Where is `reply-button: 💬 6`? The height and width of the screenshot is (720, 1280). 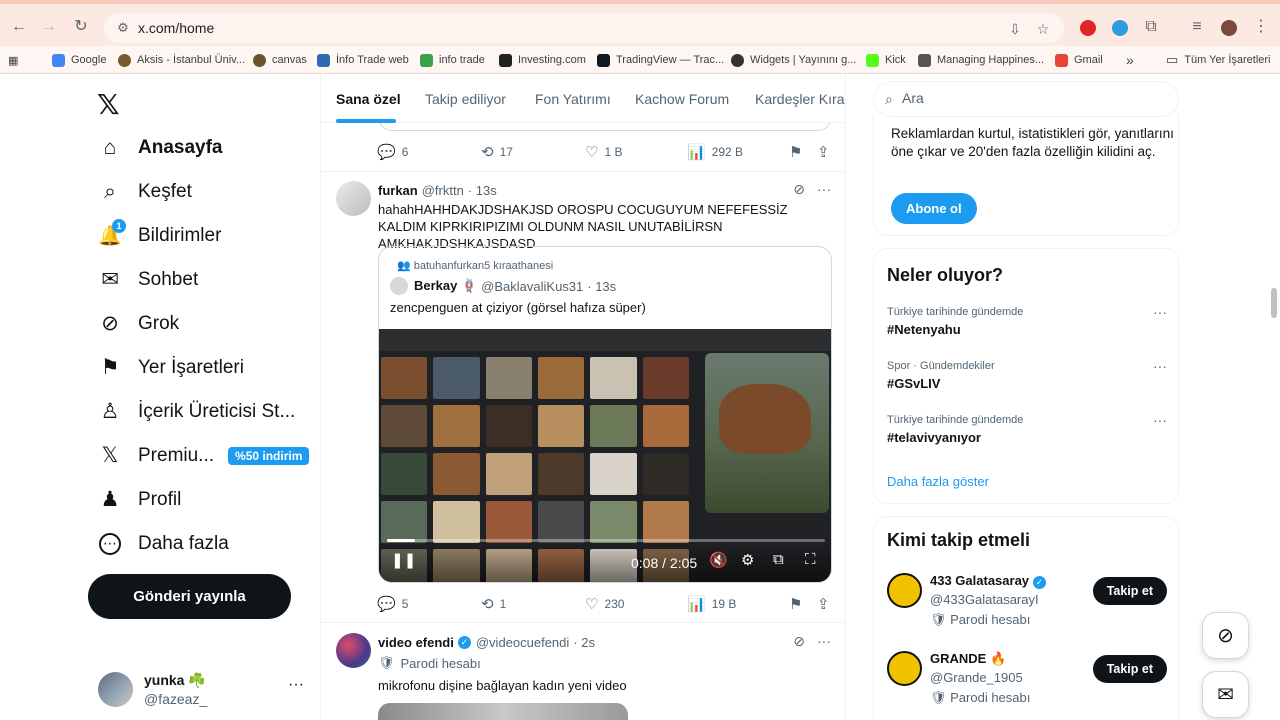
reply-button: 💬 6 is located at coordinates (392, 152).